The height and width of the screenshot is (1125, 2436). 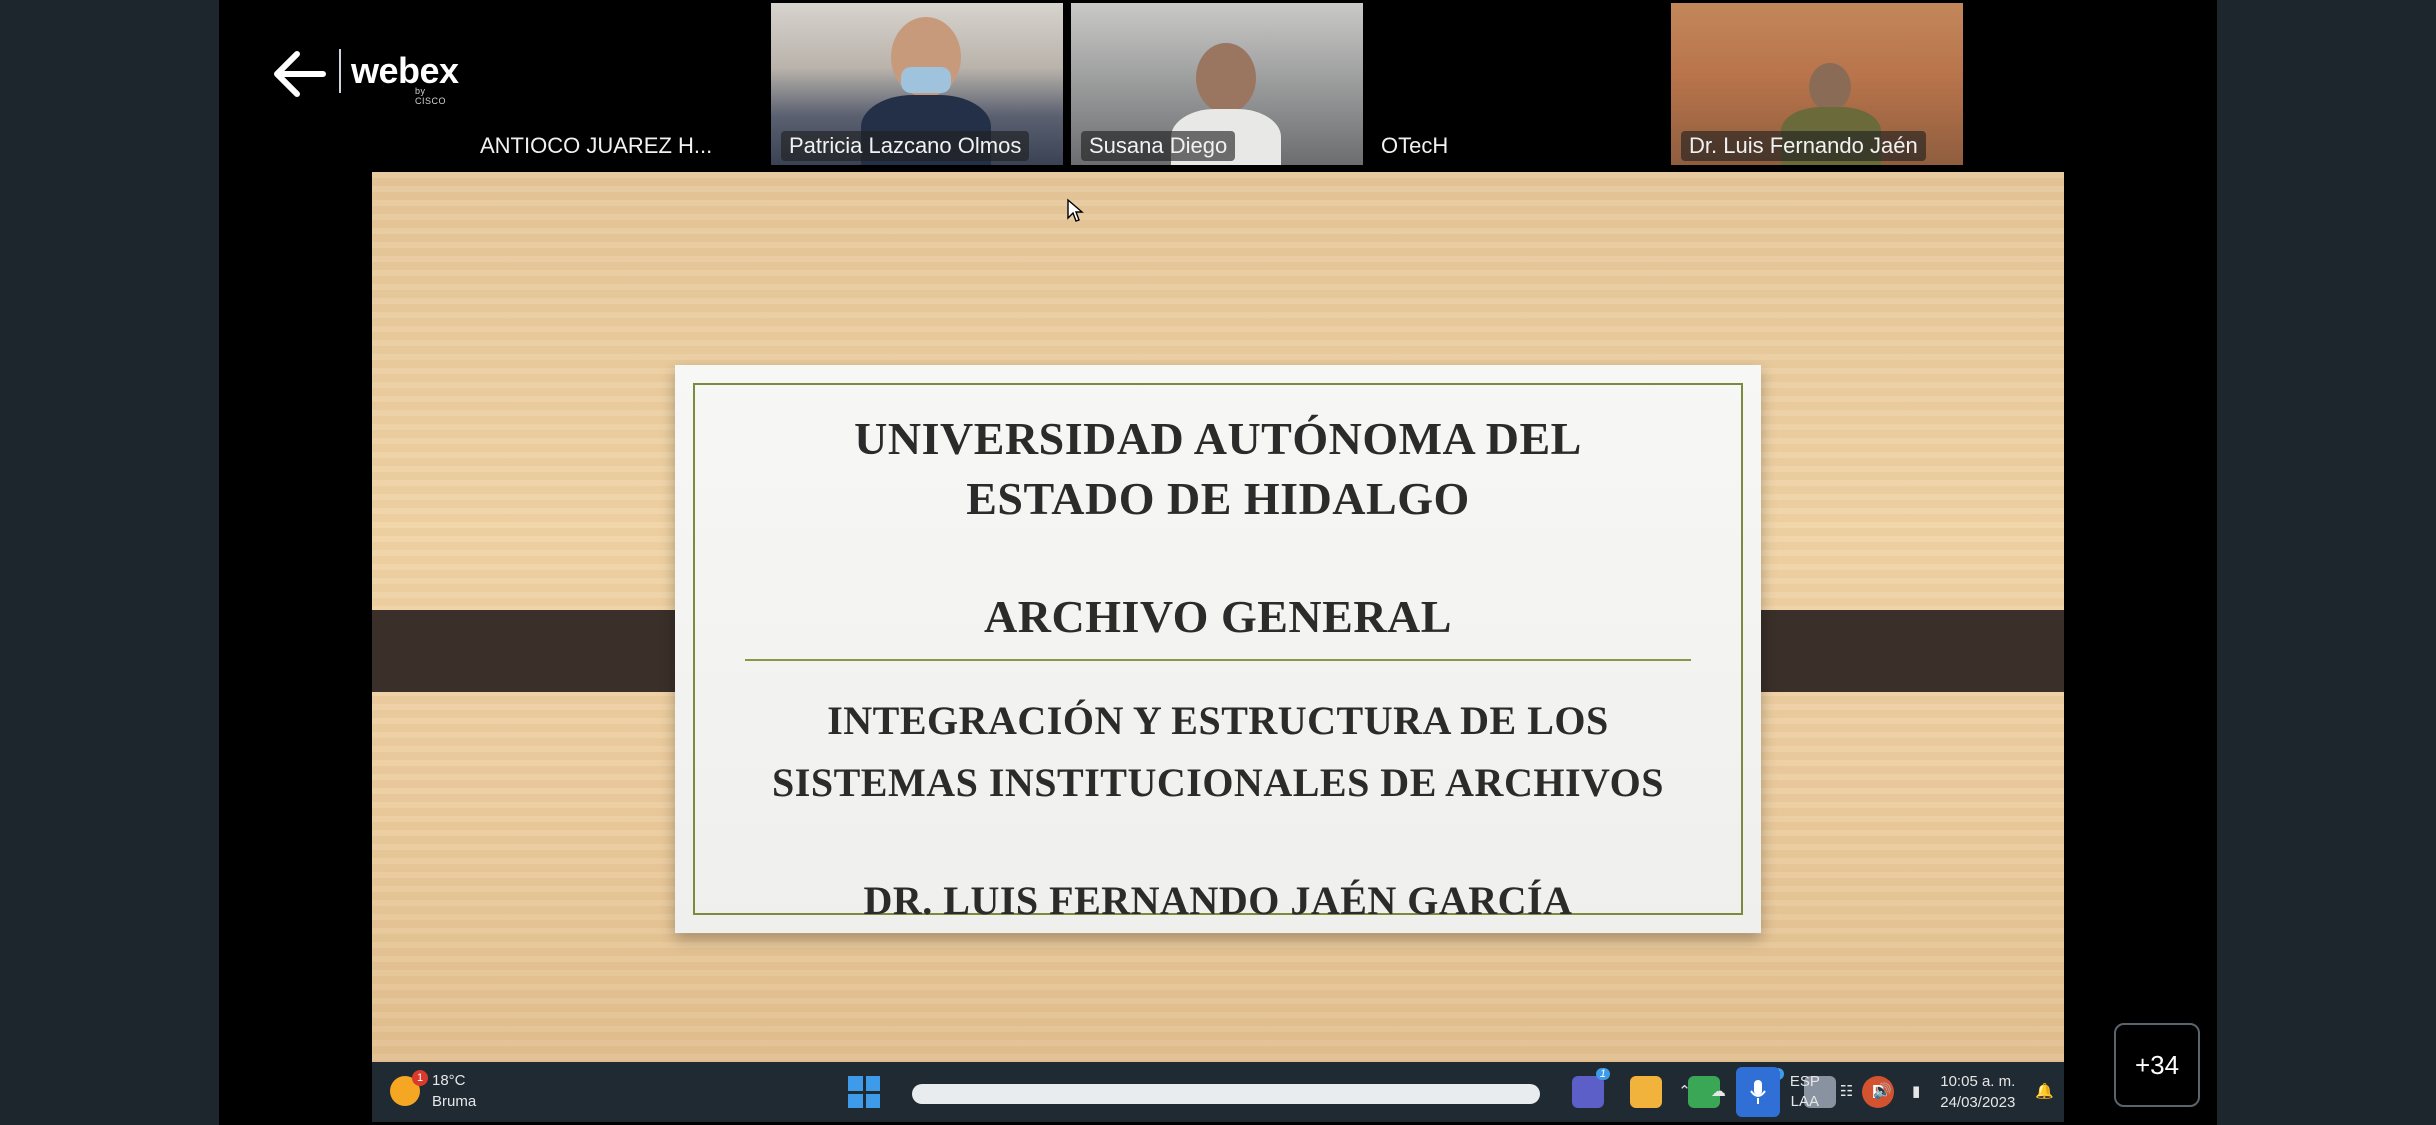 I want to click on clock-date: 24/03/2023, so click(x=1978, y=1102).